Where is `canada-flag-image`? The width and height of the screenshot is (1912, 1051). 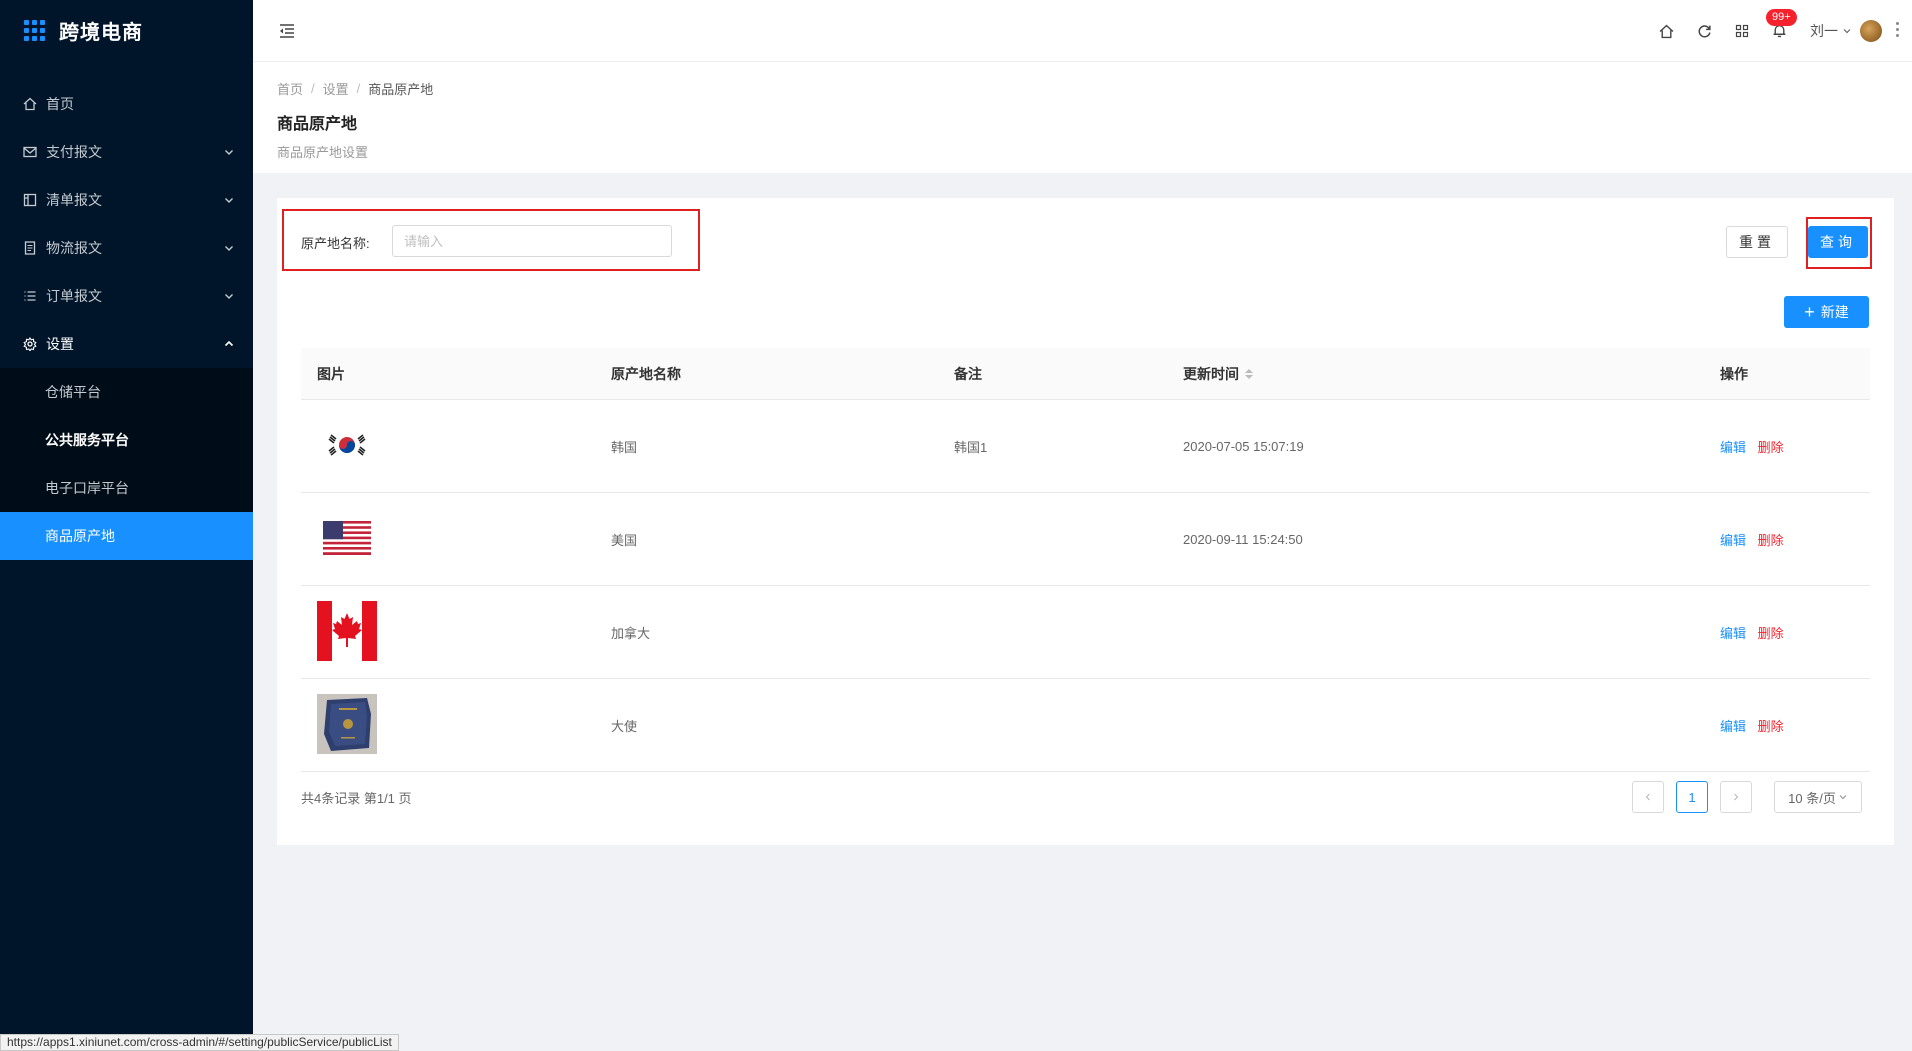
canada-flag-image is located at coordinates (456, 632).